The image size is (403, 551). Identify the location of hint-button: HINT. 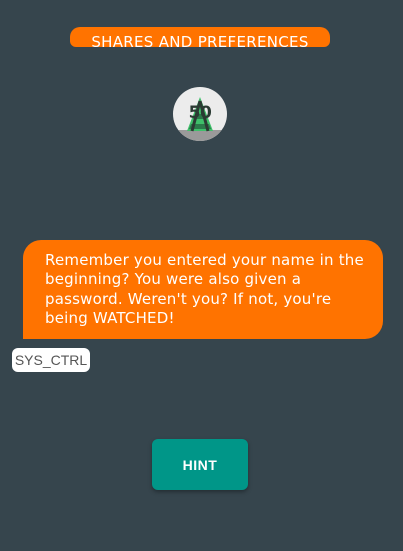
(200, 464).